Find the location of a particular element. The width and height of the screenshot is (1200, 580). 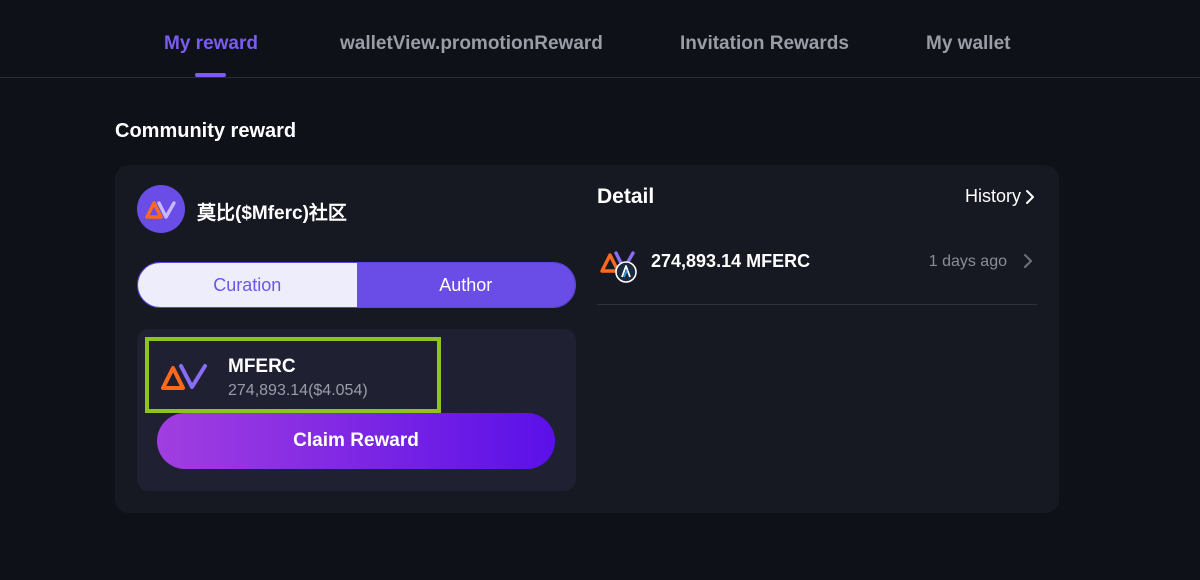

row-timestamp: 1 days ago is located at coordinates (967, 261).